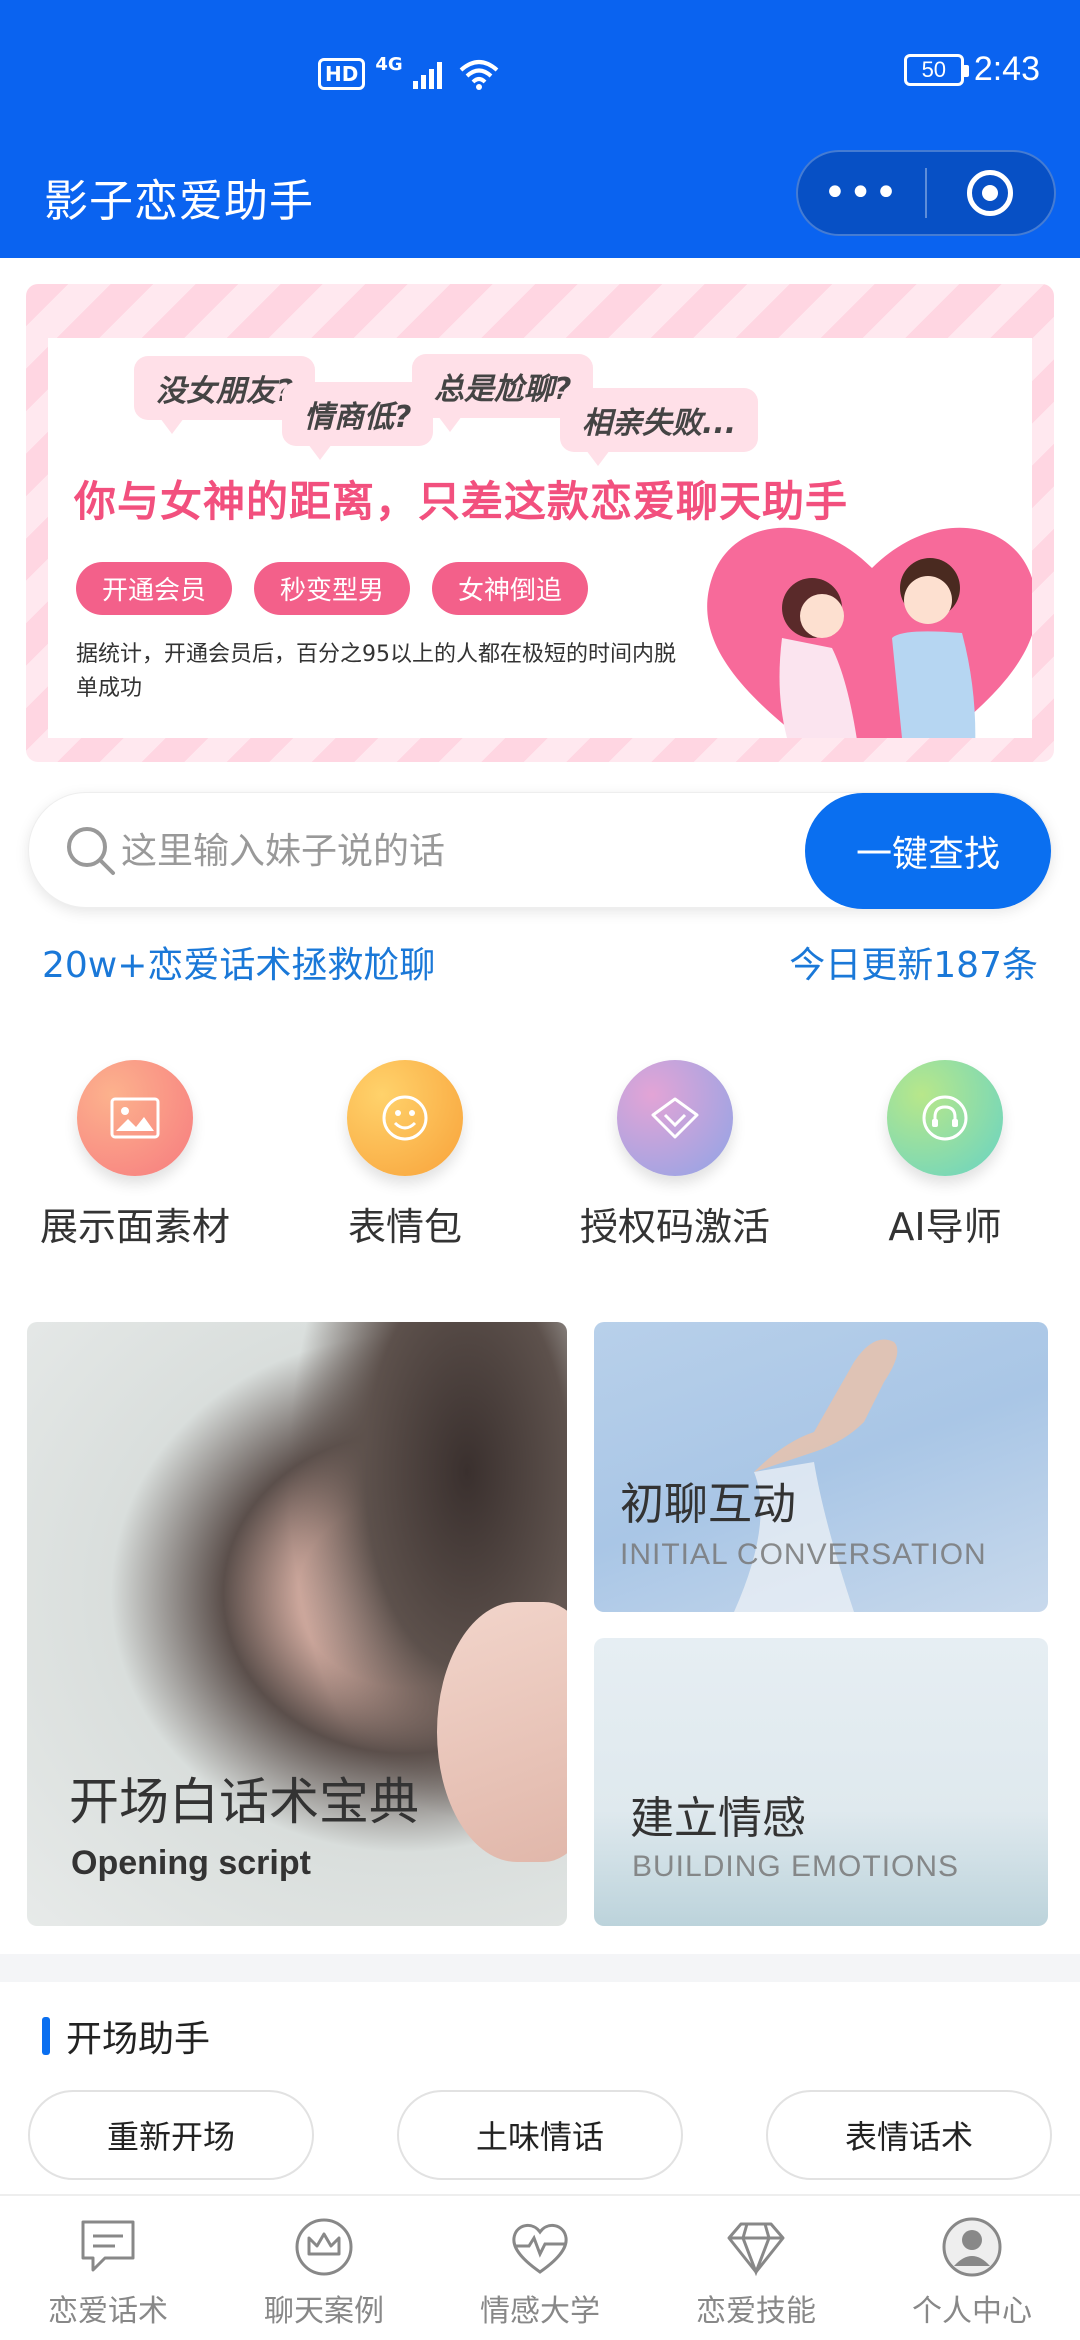  I want to click on tab-label: 聊天案例, so click(324, 2311).